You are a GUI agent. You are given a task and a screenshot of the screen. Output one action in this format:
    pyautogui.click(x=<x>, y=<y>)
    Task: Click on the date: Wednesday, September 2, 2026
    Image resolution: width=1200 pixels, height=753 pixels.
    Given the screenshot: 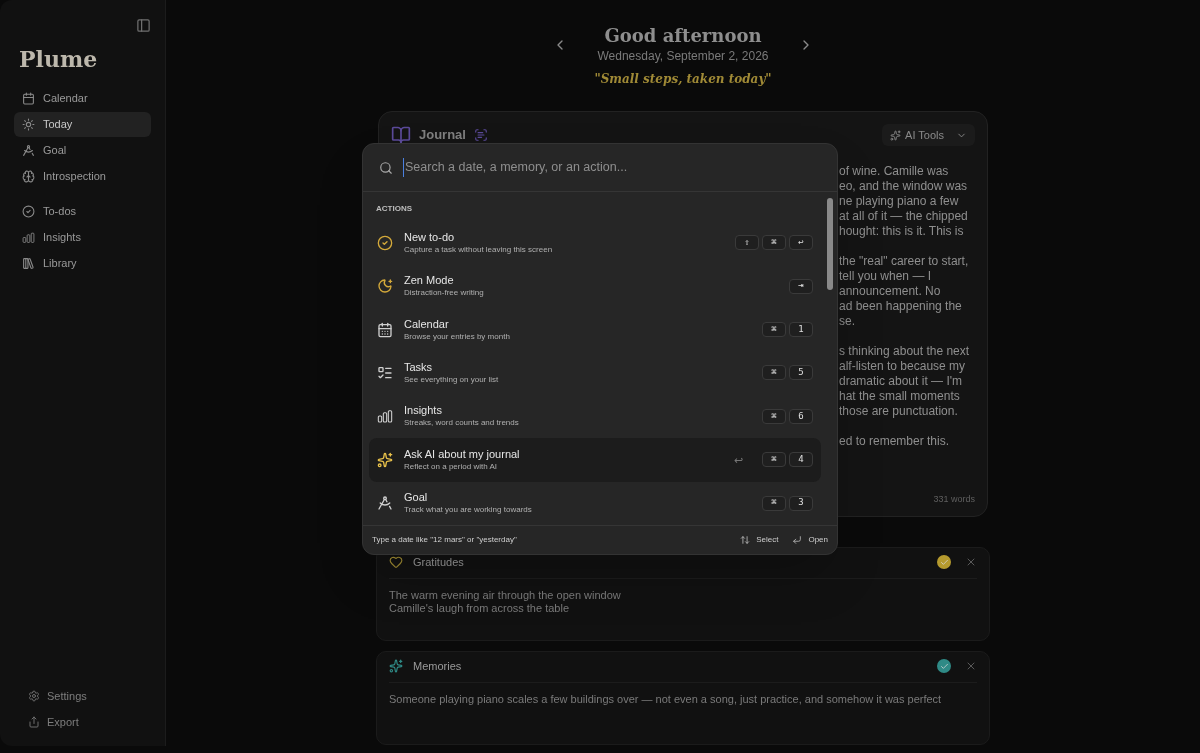 What is the action you would take?
    pyautogui.click(x=683, y=56)
    